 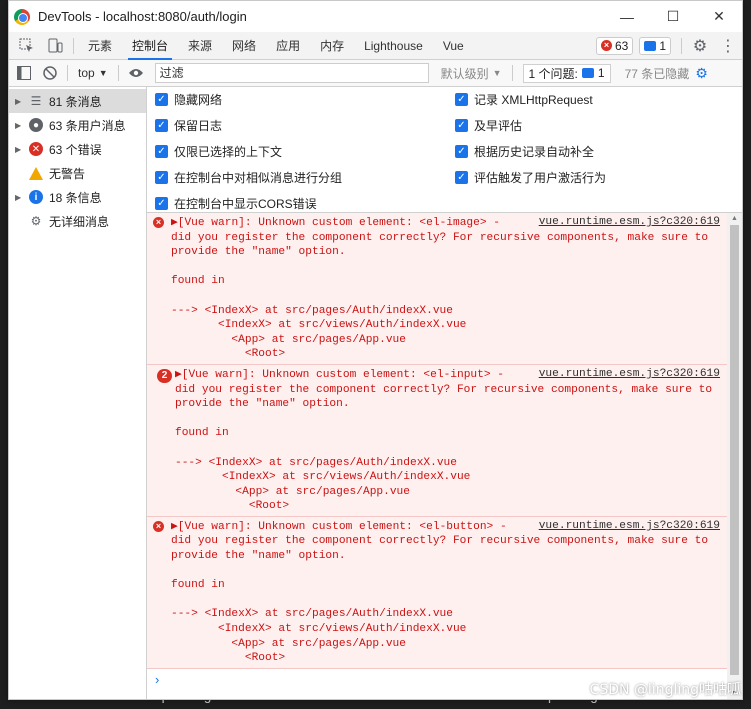 What do you see at coordinates (393, 46) in the screenshot?
I see `tab-6: Lighthouse` at bounding box center [393, 46].